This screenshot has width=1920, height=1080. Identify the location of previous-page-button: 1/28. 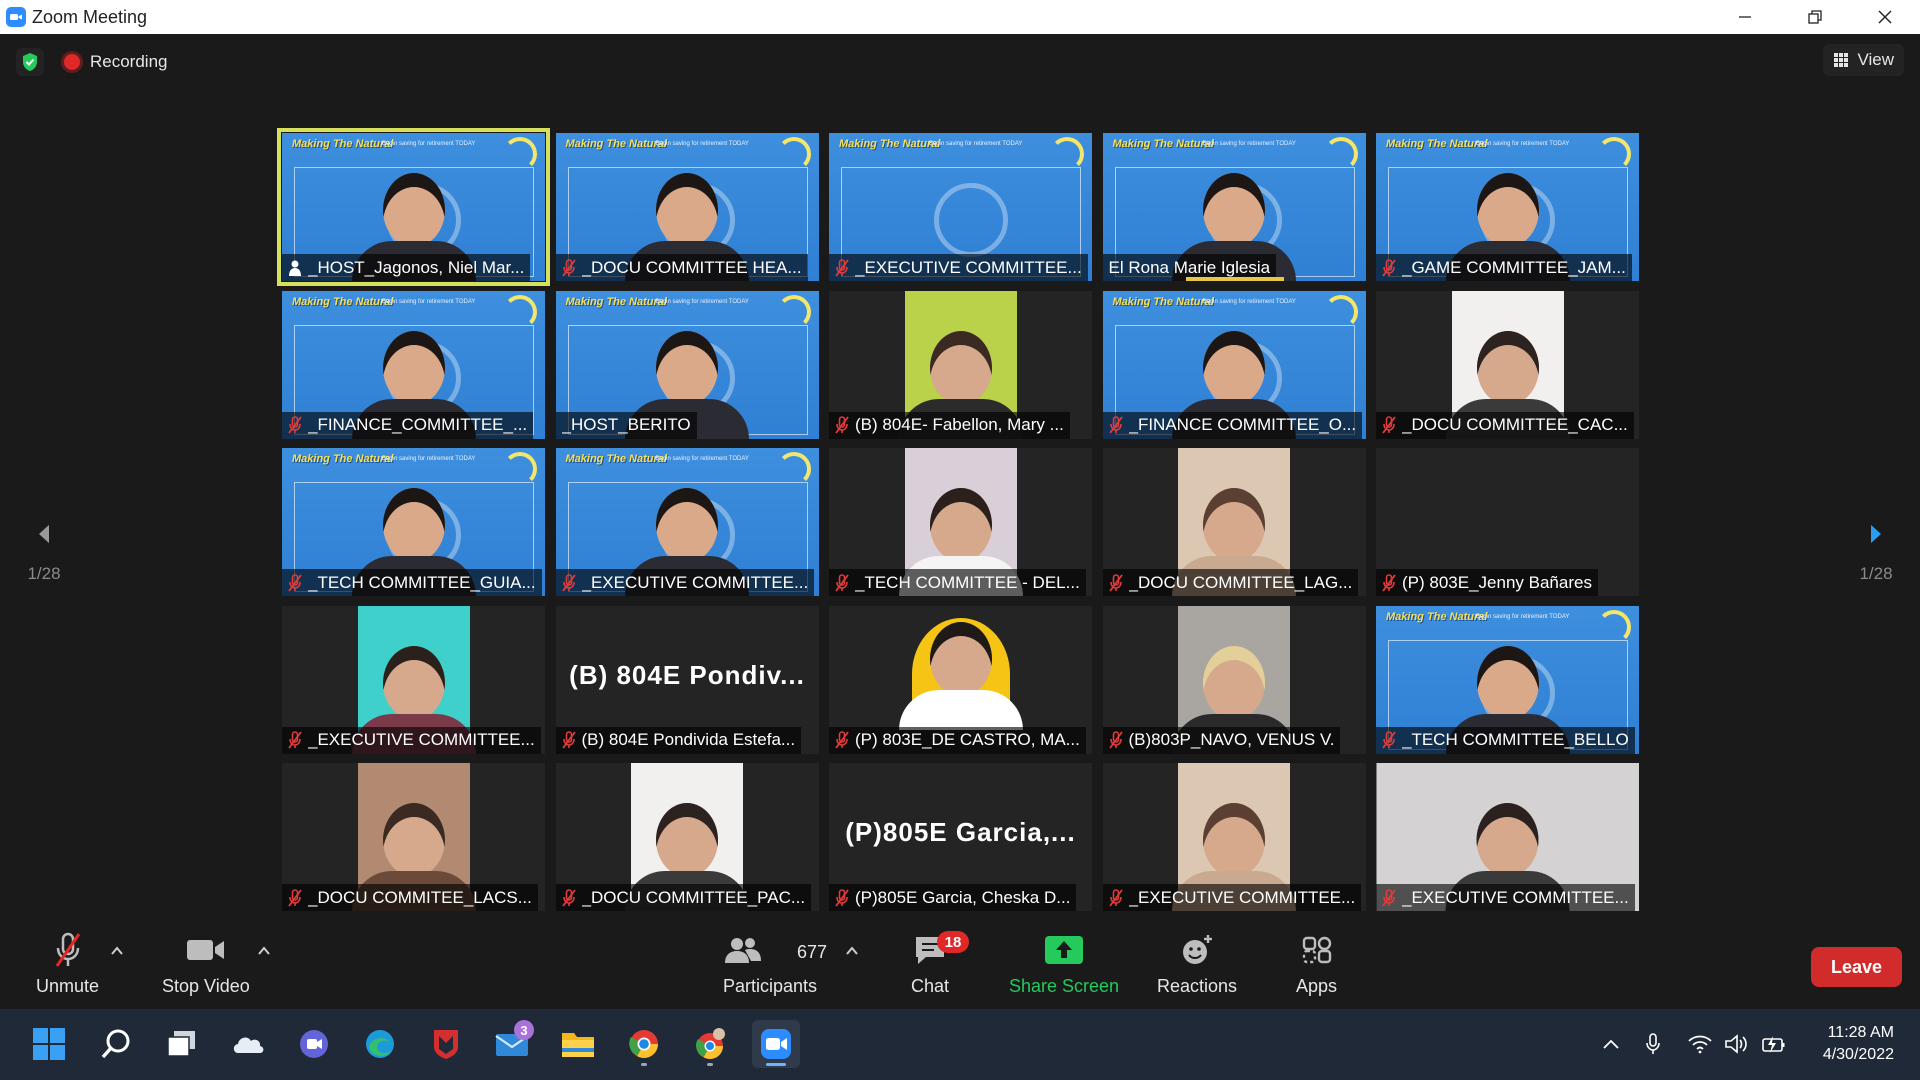
(44, 554).